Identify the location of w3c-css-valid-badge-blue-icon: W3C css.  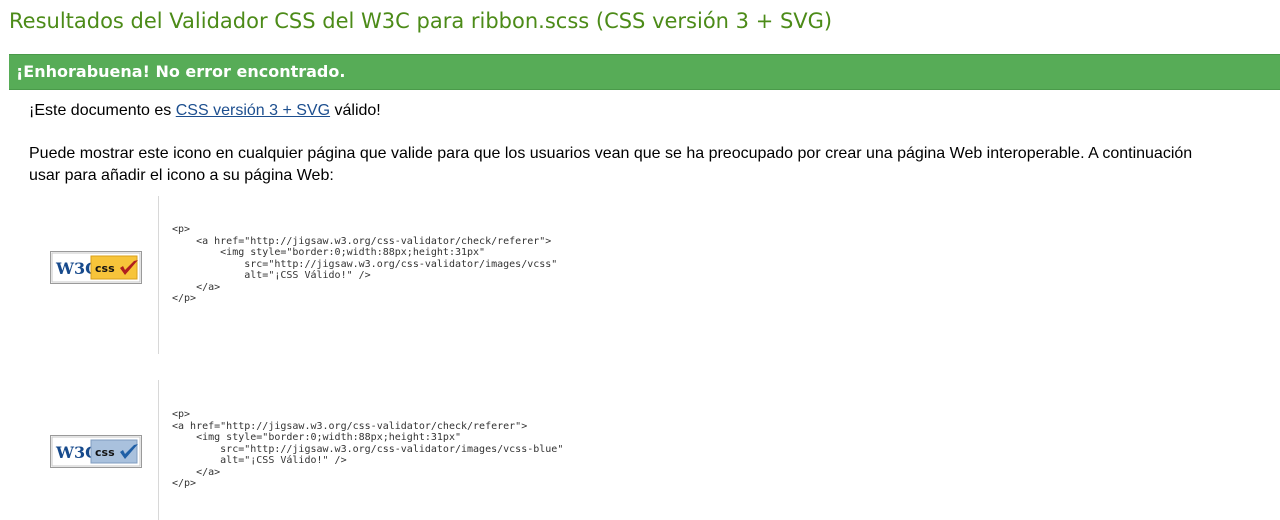
(96, 451).